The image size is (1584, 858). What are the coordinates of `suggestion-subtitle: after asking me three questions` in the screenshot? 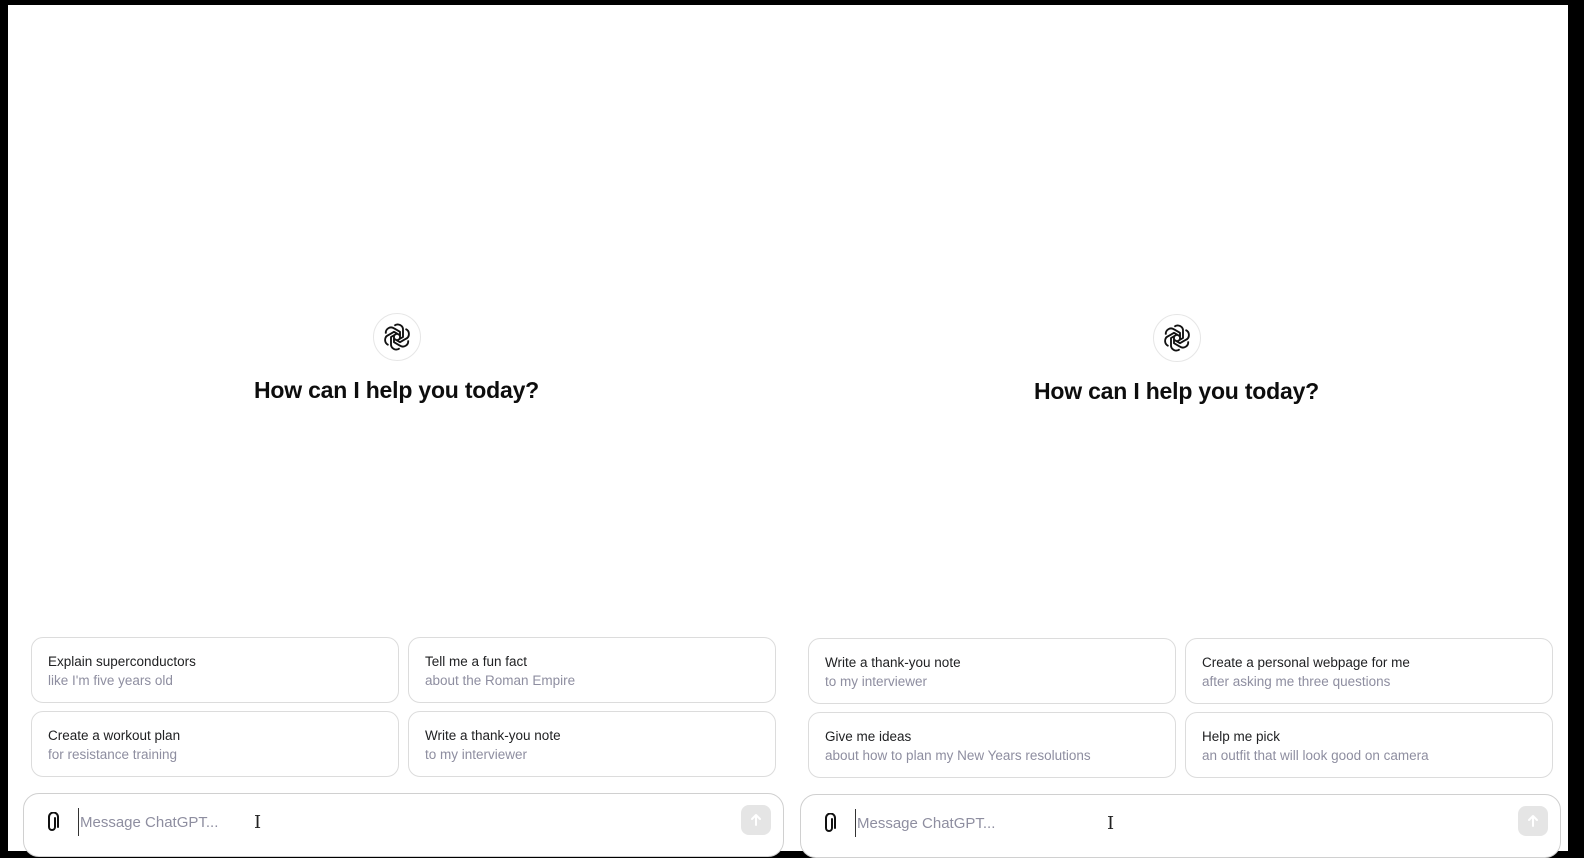 It's located at (1296, 681).